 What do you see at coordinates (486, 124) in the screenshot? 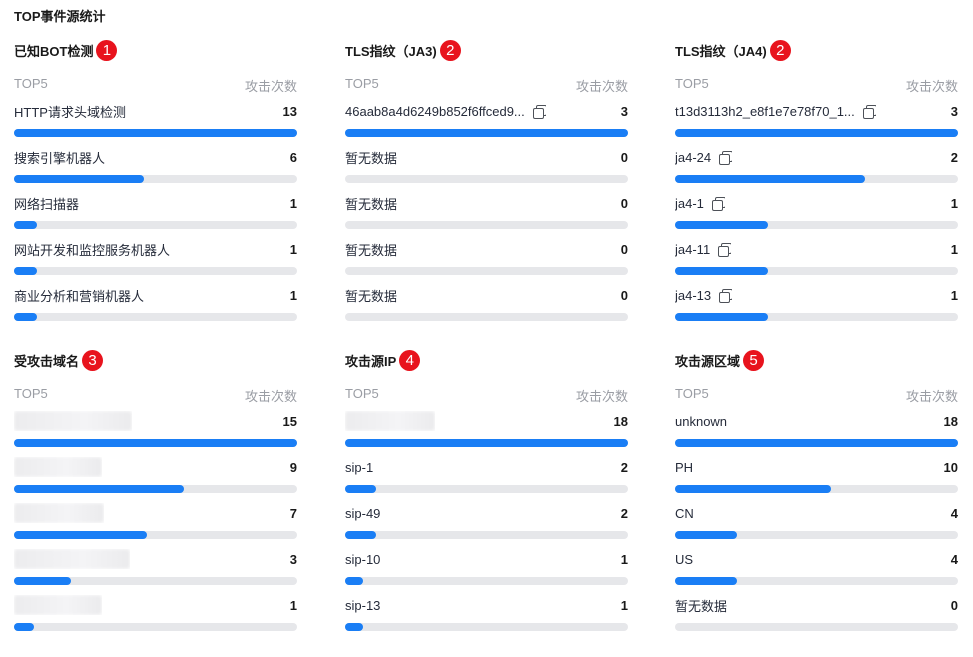
I see `list-item: 46aab8a4d6249b852f6ffced9... 3` at bounding box center [486, 124].